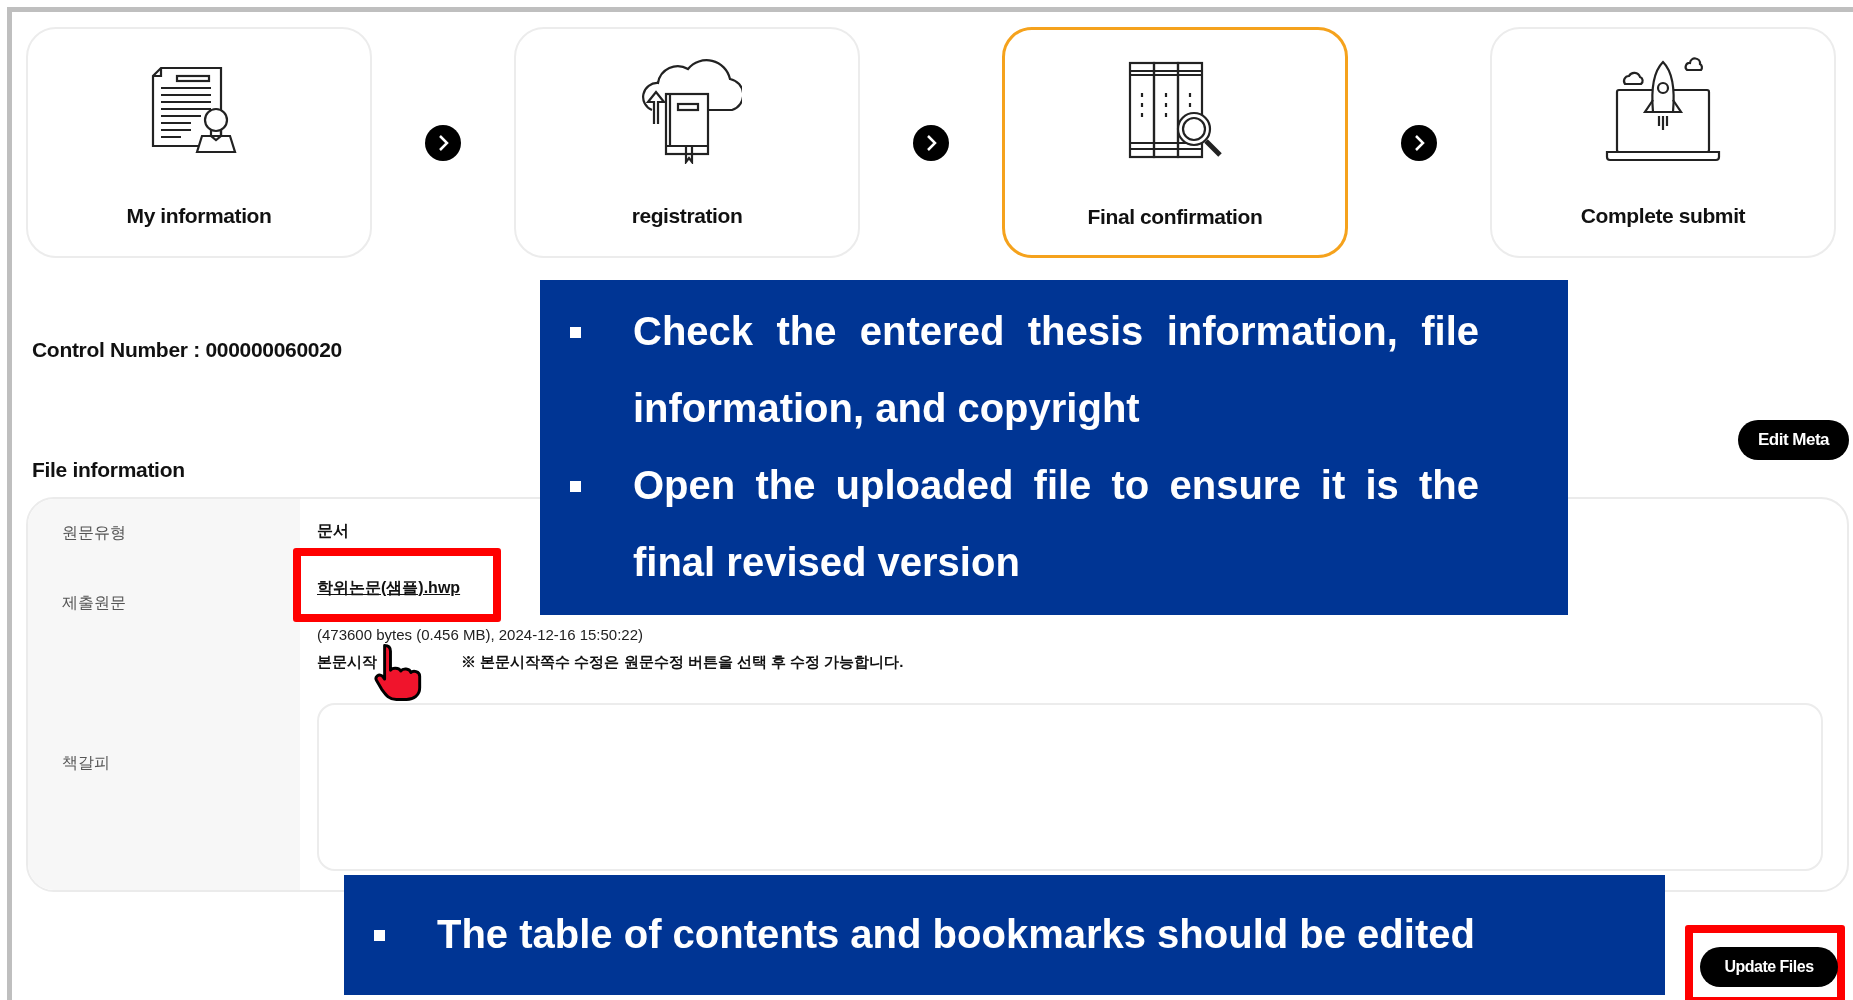  I want to click on laptop-rocket-icon, so click(1663, 109).